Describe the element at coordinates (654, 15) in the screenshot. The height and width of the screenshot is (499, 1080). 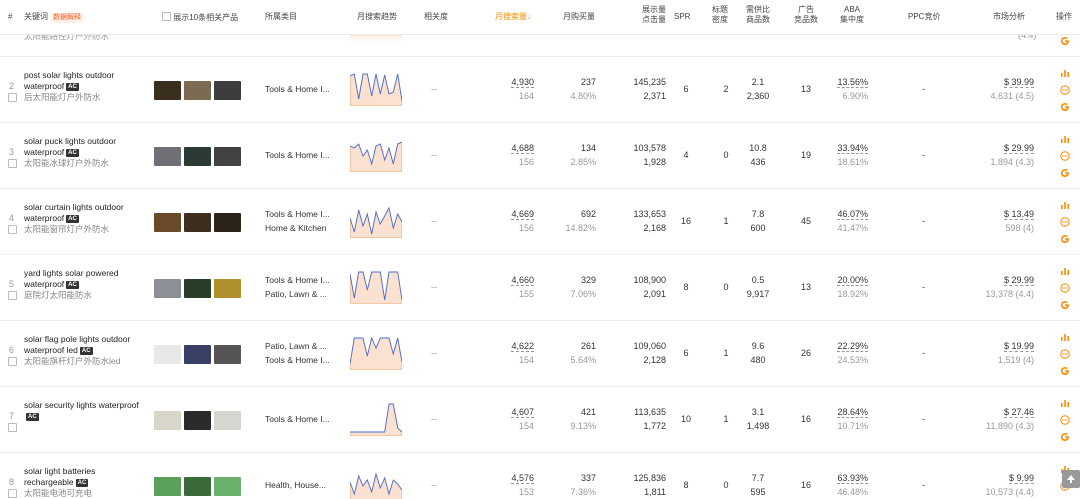
I see `header-impressions-clicks: 展示量 点击量` at that location.